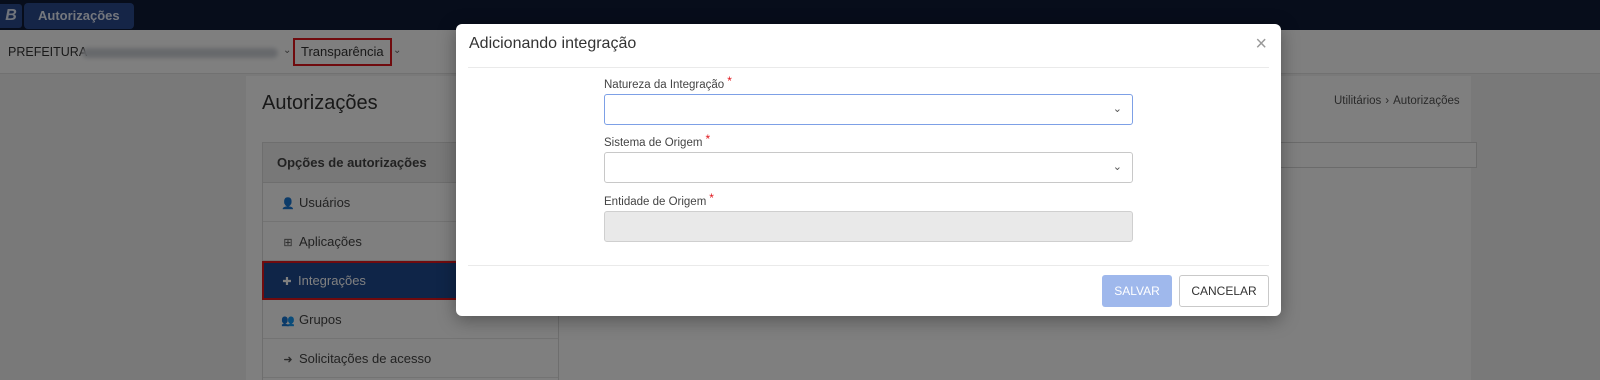  Describe the element at coordinates (1224, 291) in the screenshot. I see `cancel-button: CANCELAR` at that location.